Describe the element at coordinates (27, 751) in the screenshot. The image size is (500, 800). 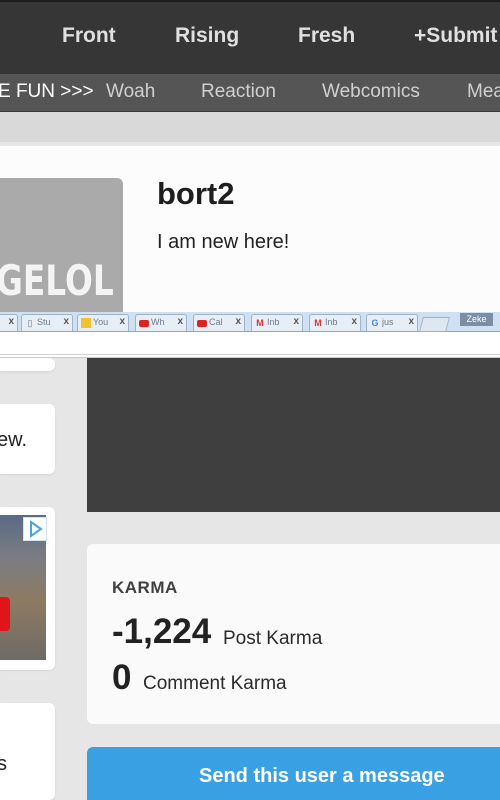
I see `sidebar-card: s` at that location.